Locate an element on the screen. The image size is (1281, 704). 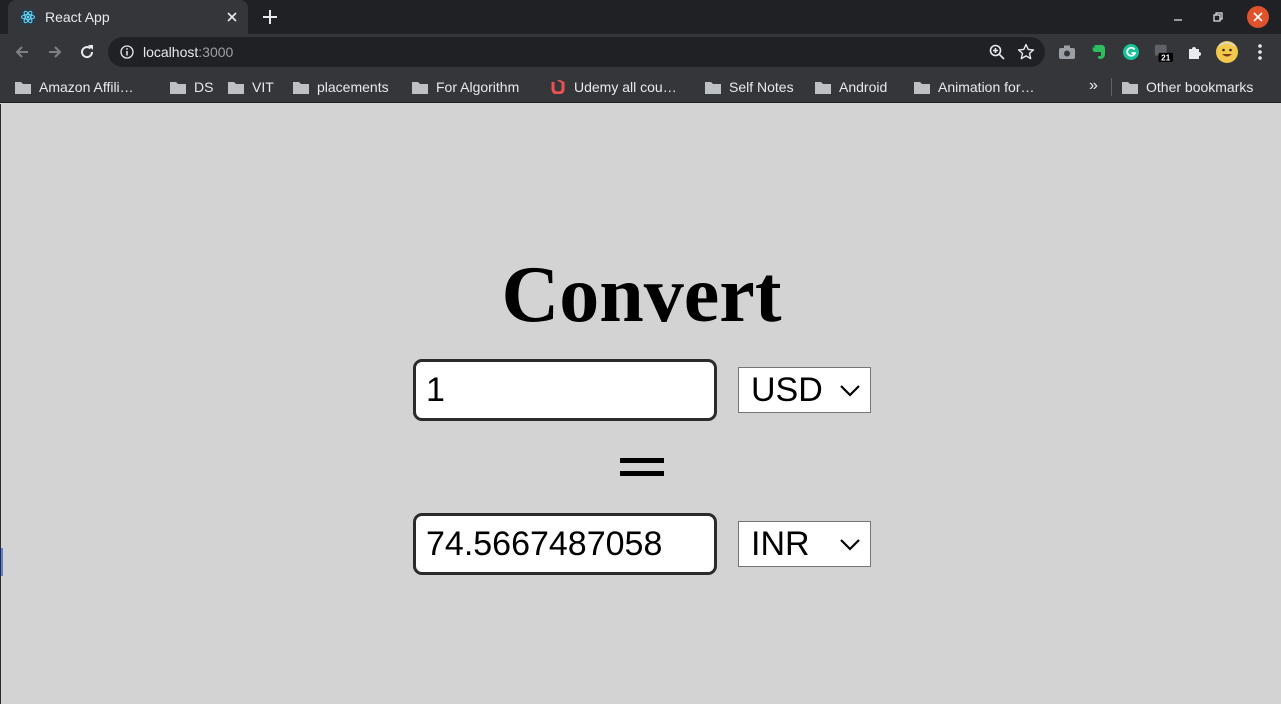
bookmark-item: Android is located at coordinates (851, 87).